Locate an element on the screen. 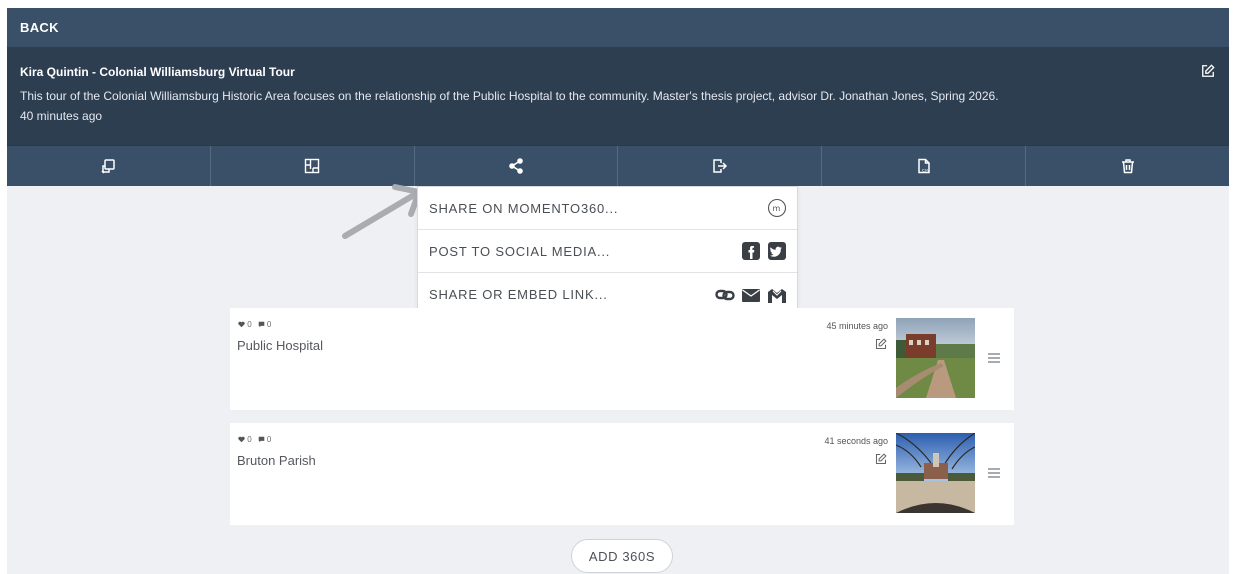 The width and height of the screenshot is (1236, 574). scene-card: 0 0 Bruton Parish 41 seconds ago is located at coordinates (622, 474).